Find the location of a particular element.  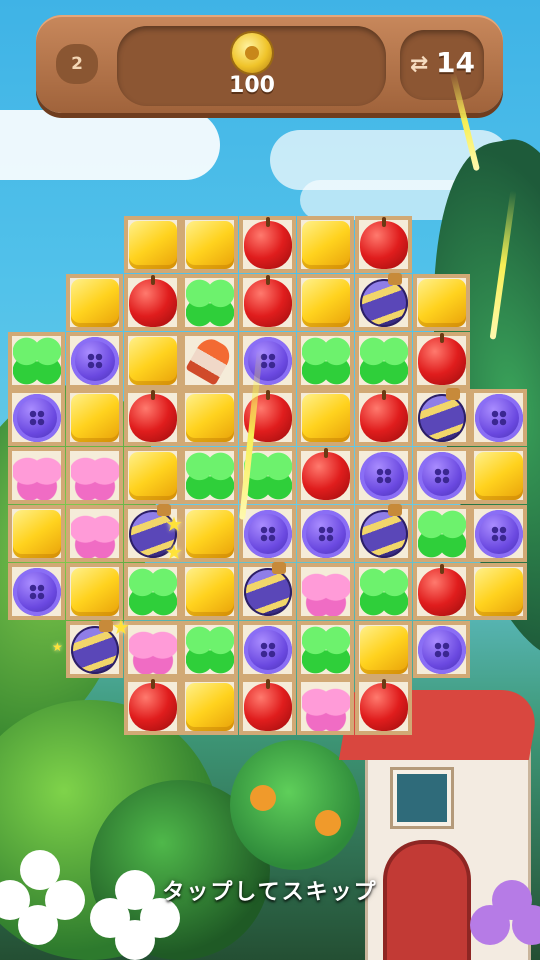

tap-to-skip-text: タップしてスキップ is located at coordinates (270, 890).